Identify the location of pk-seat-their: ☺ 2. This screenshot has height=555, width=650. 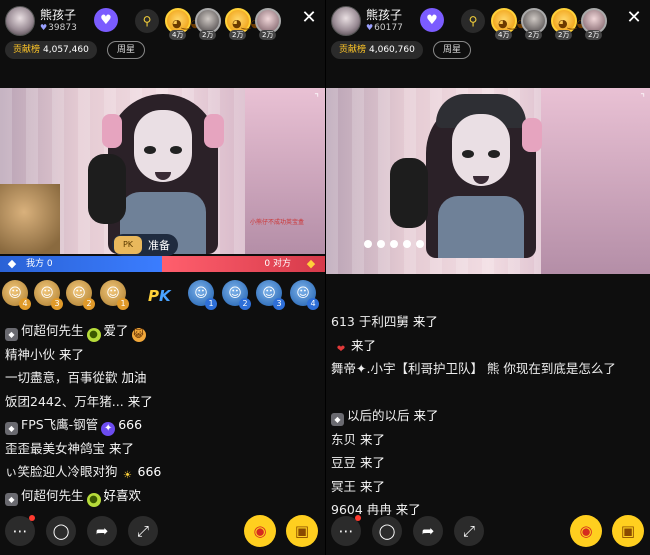
(236, 295).